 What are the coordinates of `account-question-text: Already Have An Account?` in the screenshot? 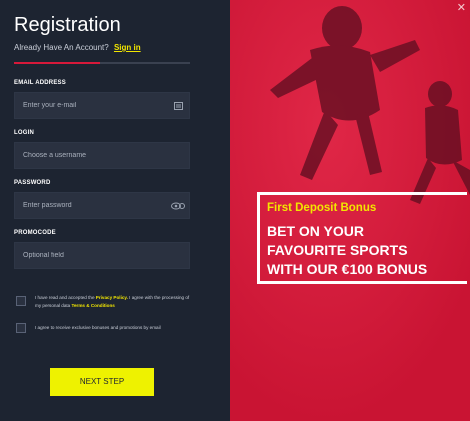 It's located at (61, 47).